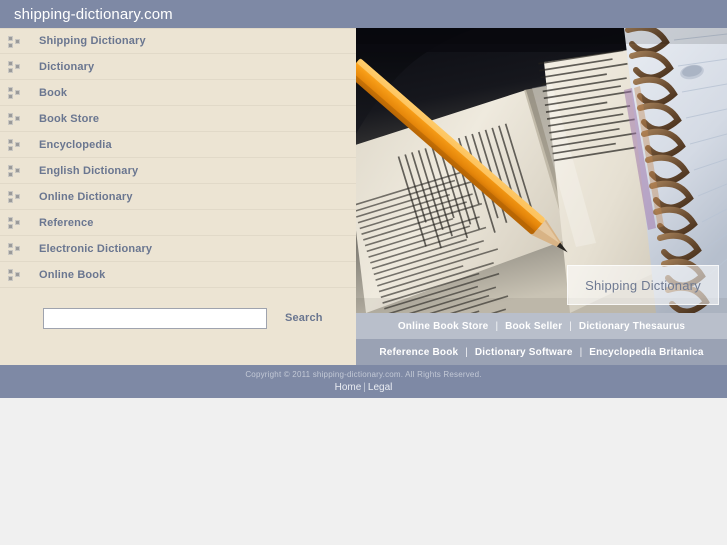 The height and width of the screenshot is (545, 727). I want to click on footer-link-reference-book: Reference Book, so click(418, 352).